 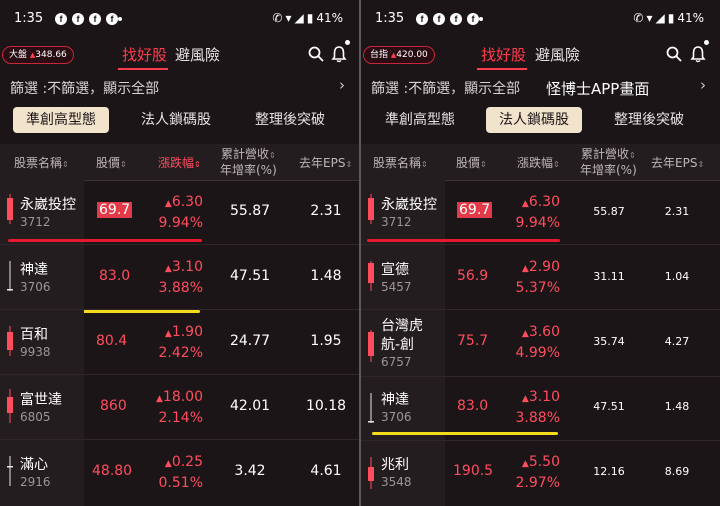 I want to click on table-row: 兆利 3548 190.5 ▲5.50 2.97% 12.16 8.69, so click(x=540, y=473).